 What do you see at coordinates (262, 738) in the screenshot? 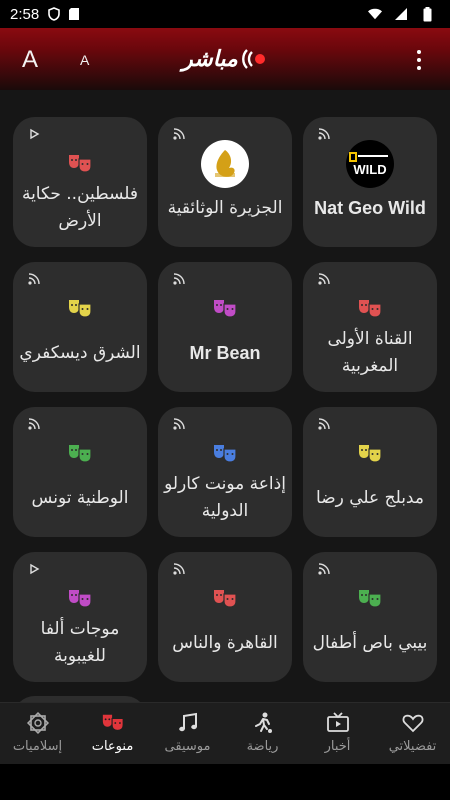
I see `nav-item-sports: رياضة` at bounding box center [262, 738].